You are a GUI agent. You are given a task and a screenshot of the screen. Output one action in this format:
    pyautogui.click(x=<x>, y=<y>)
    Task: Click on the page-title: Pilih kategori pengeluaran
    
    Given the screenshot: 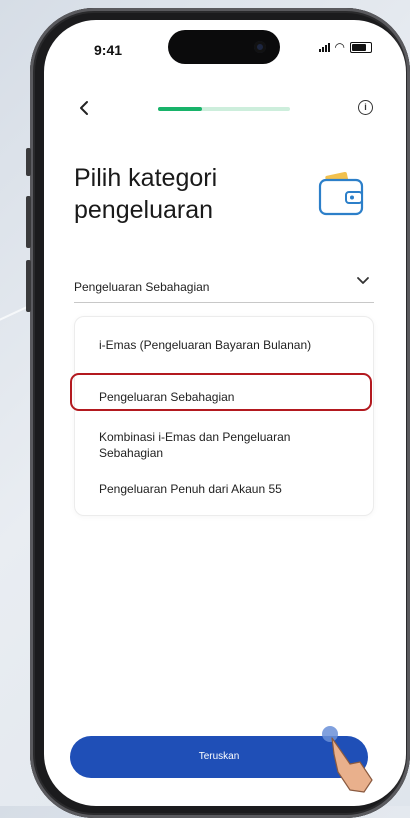 What is the action you would take?
    pyautogui.click(x=146, y=194)
    